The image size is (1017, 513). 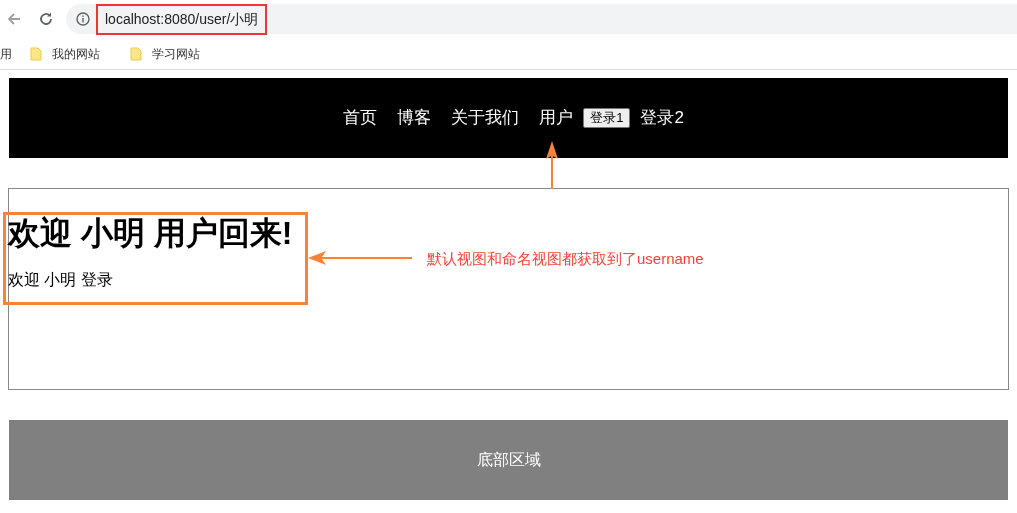 I want to click on info-icon, so click(x=83, y=19).